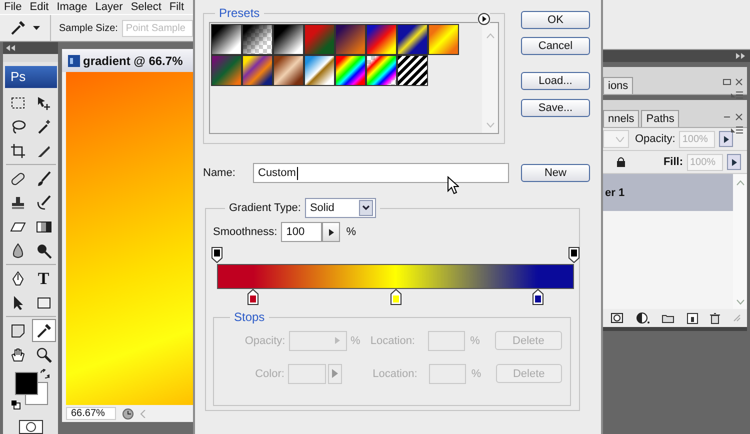 The image size is (750, 434). I want to click on mouse-pointer-icon, so click(453, 185).